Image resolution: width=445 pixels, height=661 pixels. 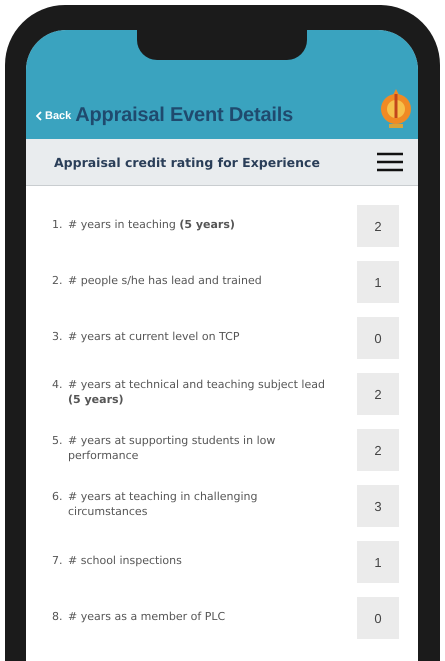 What do you see at coordinates (163, 504) in the screenshot?
I see `item-label: # years at teaching in challenging circumstances` at bounding box center [163, 504].